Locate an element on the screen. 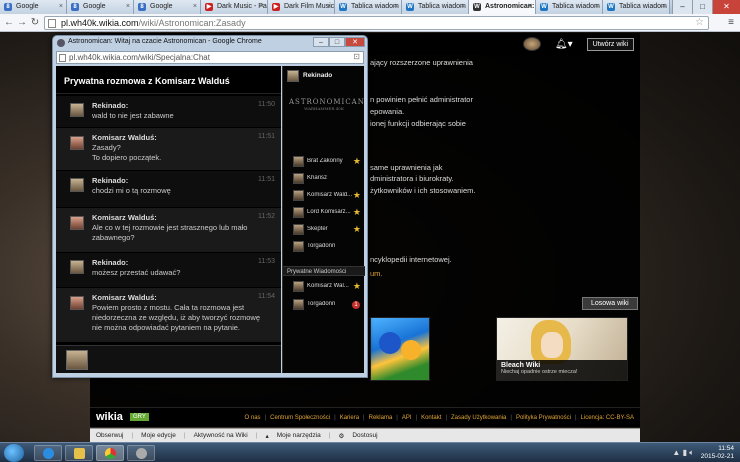  reload-icon: ↻ is located at coordinates (35, 23).